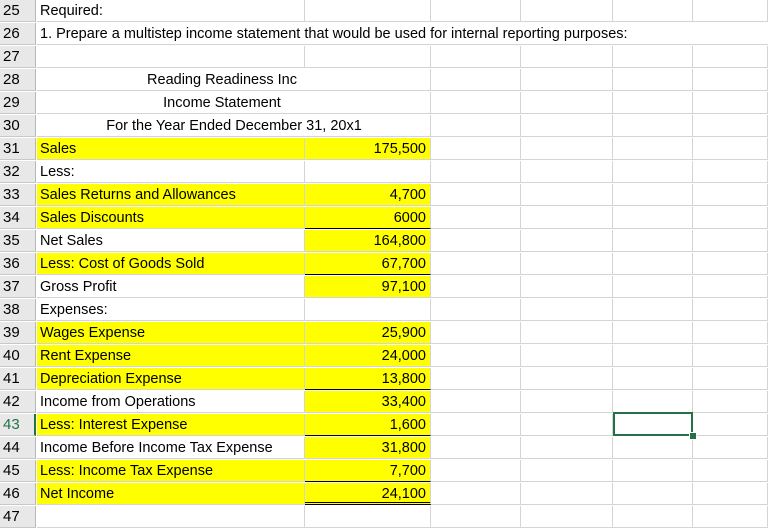  What do you see at coordinates (567, 471) in the screenshot?
I see `cell-d45` at bounding box center [567, 471].